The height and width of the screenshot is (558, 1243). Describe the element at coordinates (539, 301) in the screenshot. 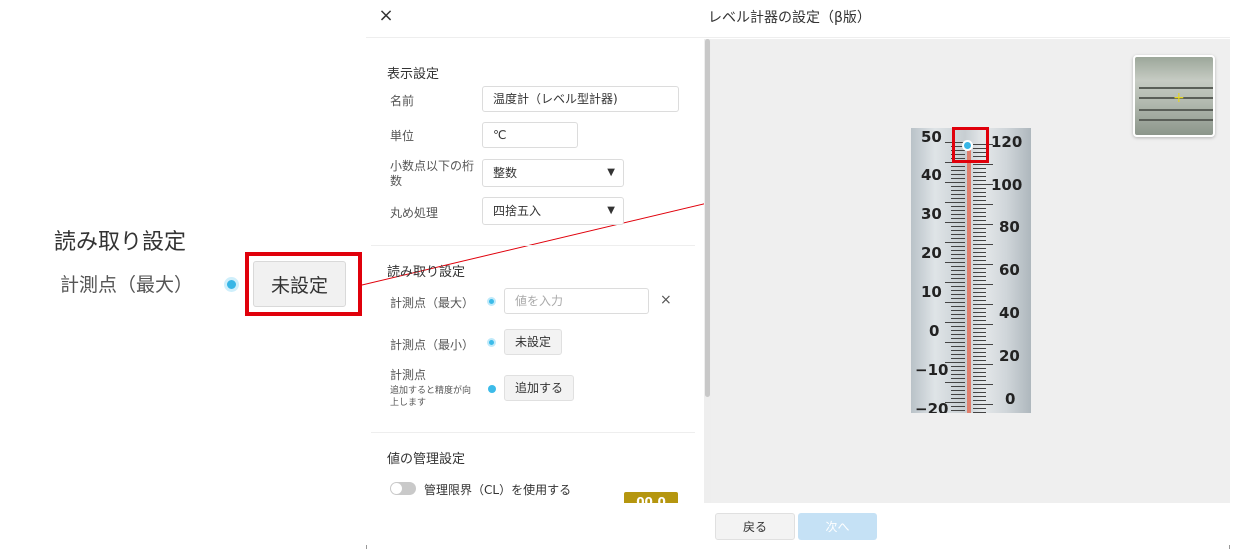

I see `max-point-placeholder: 値を入力` at that location.